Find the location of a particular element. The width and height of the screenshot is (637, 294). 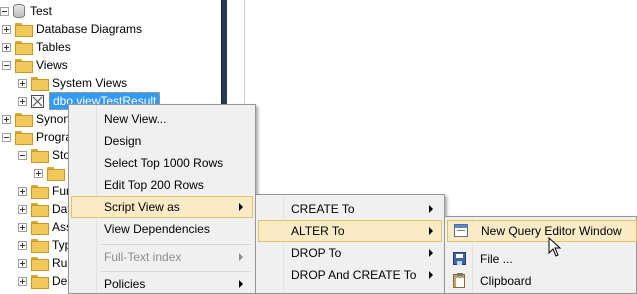

menu-item-label: Policies is located at coordinates (125, 284).